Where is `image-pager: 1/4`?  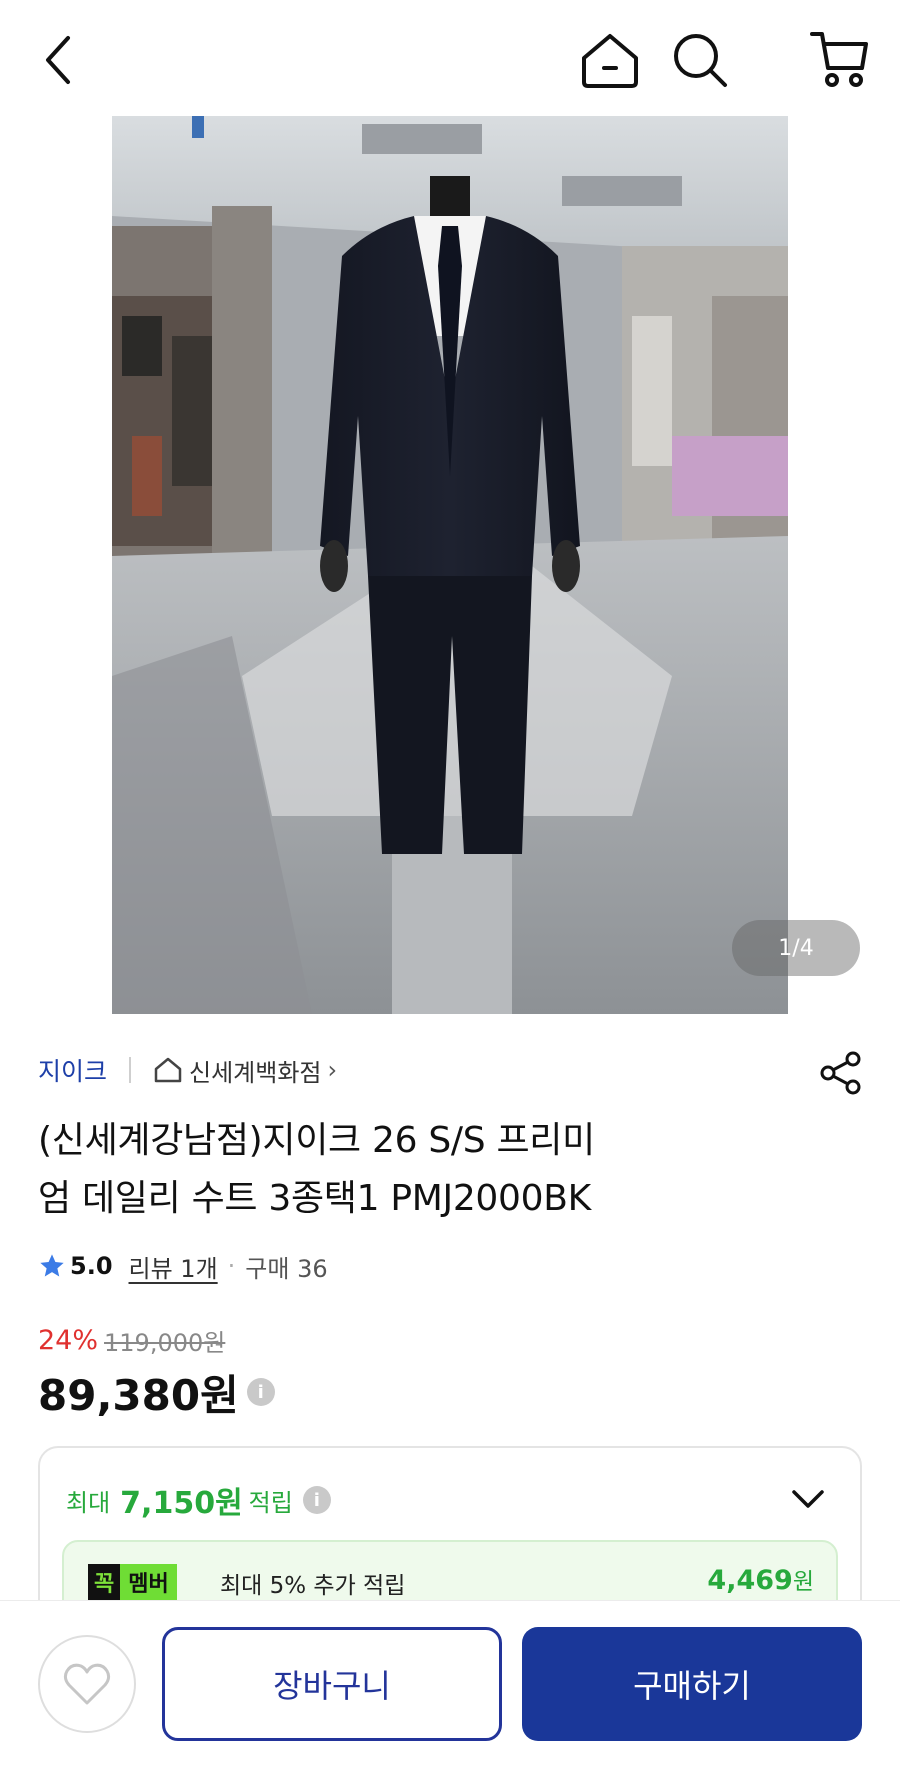
image-pager: 1/4 is located at coordinates (796, 948).